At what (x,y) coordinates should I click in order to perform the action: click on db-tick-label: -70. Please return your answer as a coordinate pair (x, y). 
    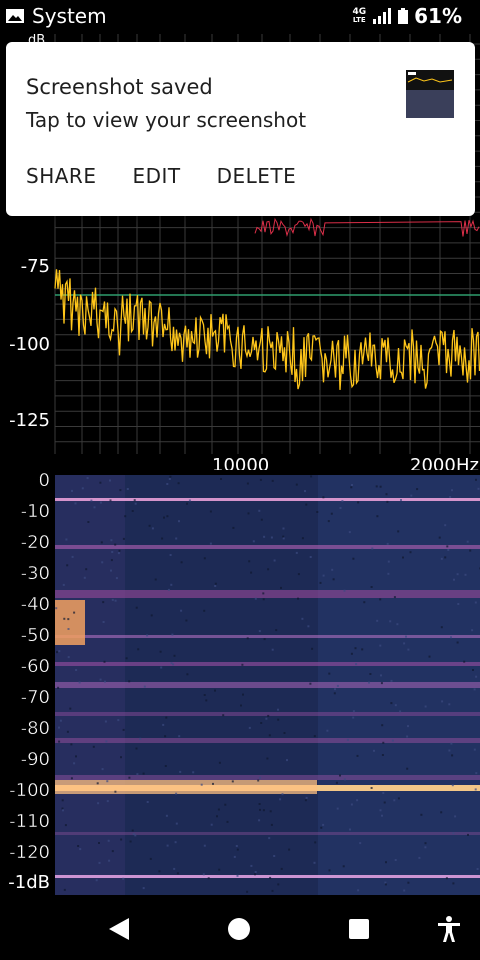
    Looking at the image, I should click on (35, 697).